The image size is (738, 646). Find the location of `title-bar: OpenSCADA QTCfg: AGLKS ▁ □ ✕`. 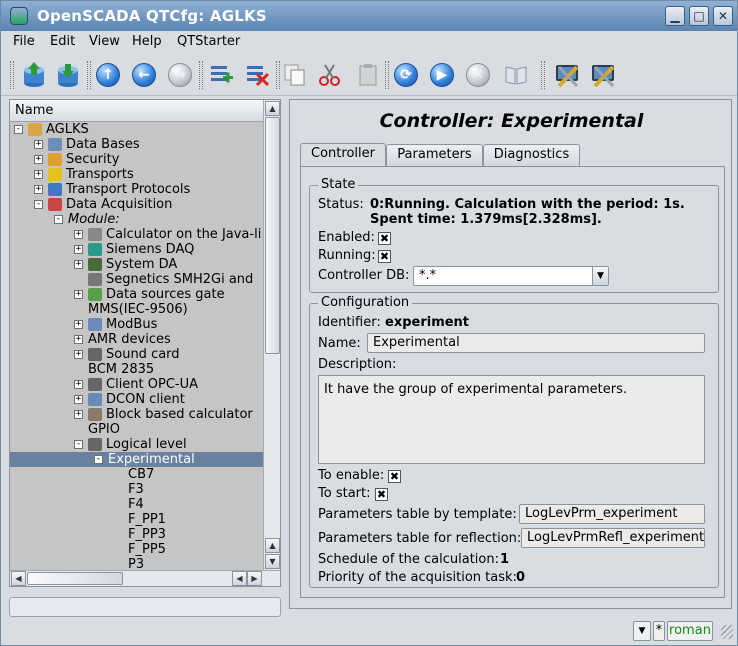

title-bar: OpenSCADA QTCfg: AGLKS ▁ □ ✕ is located at coordinates (369, 16).